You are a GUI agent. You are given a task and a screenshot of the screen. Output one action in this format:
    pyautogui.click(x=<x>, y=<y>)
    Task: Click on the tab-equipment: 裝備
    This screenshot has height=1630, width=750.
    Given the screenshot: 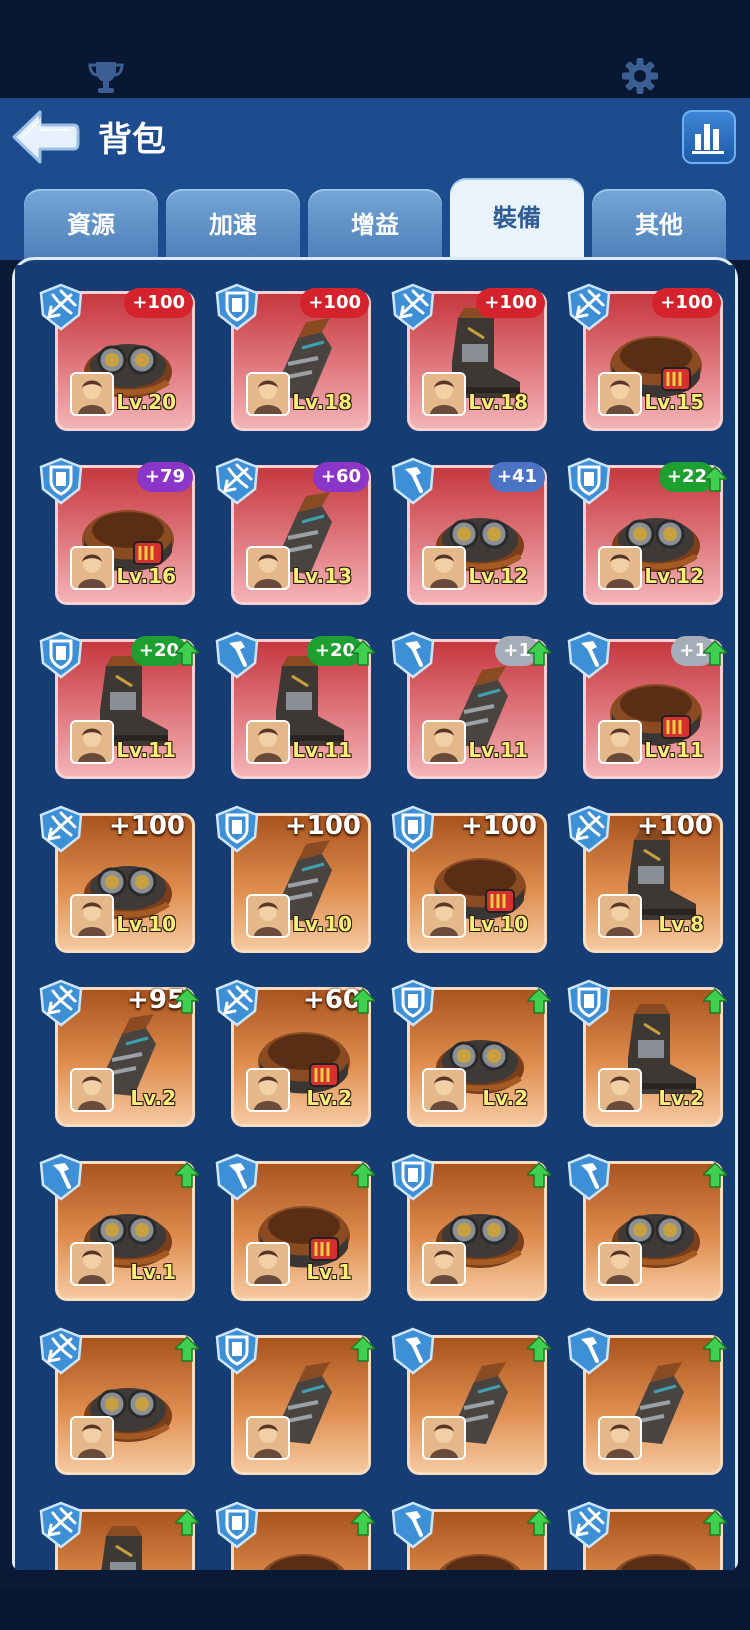 What is the action you would take?
    pyautogui.click(x=517, y=219)
    